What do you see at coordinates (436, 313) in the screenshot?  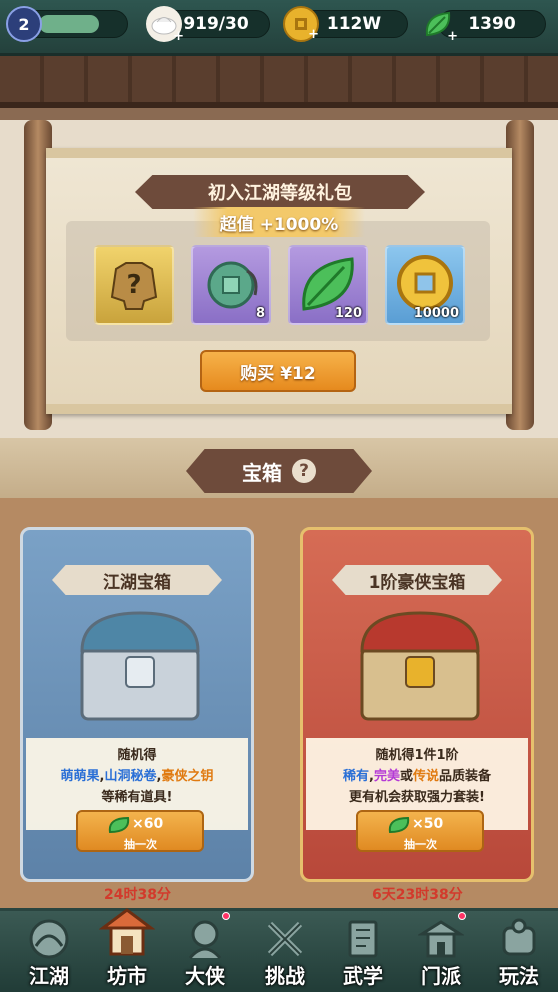 I see `item-count: 10000` at bounding box center [436, 313].